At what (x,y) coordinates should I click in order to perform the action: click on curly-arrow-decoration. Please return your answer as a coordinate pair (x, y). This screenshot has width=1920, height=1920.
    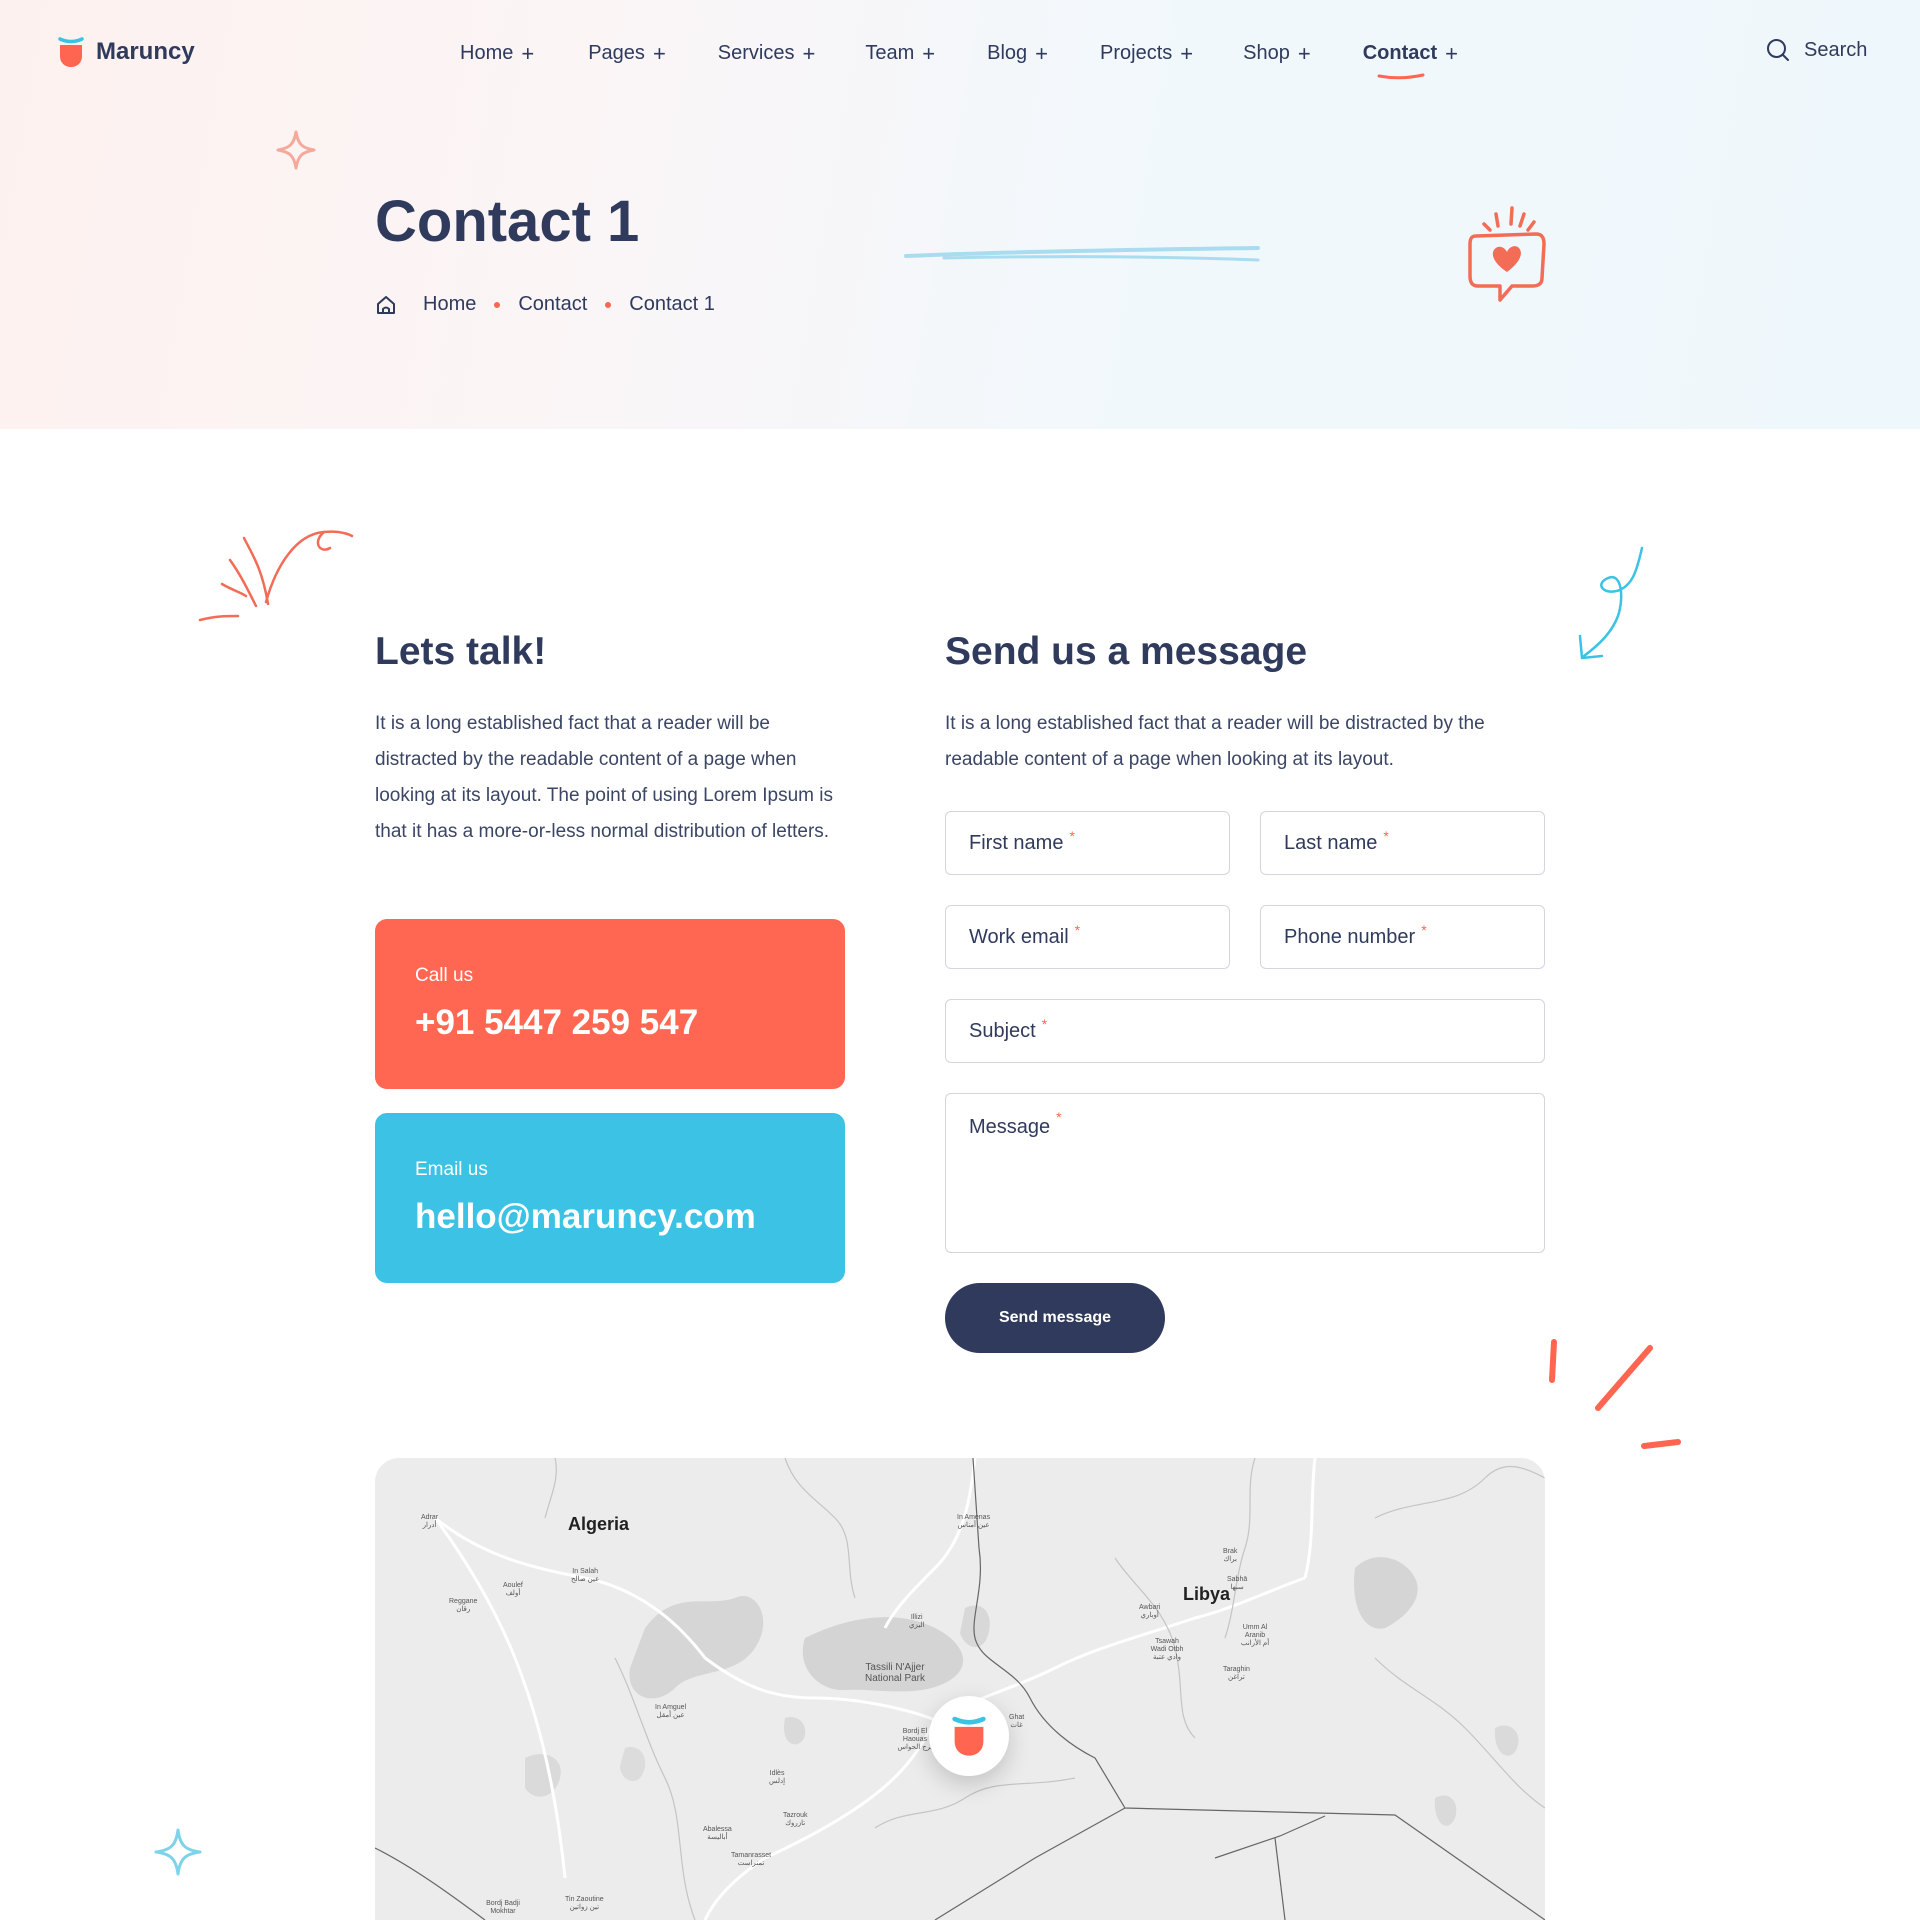
    Looking at the image, I should click on (1611, 603).